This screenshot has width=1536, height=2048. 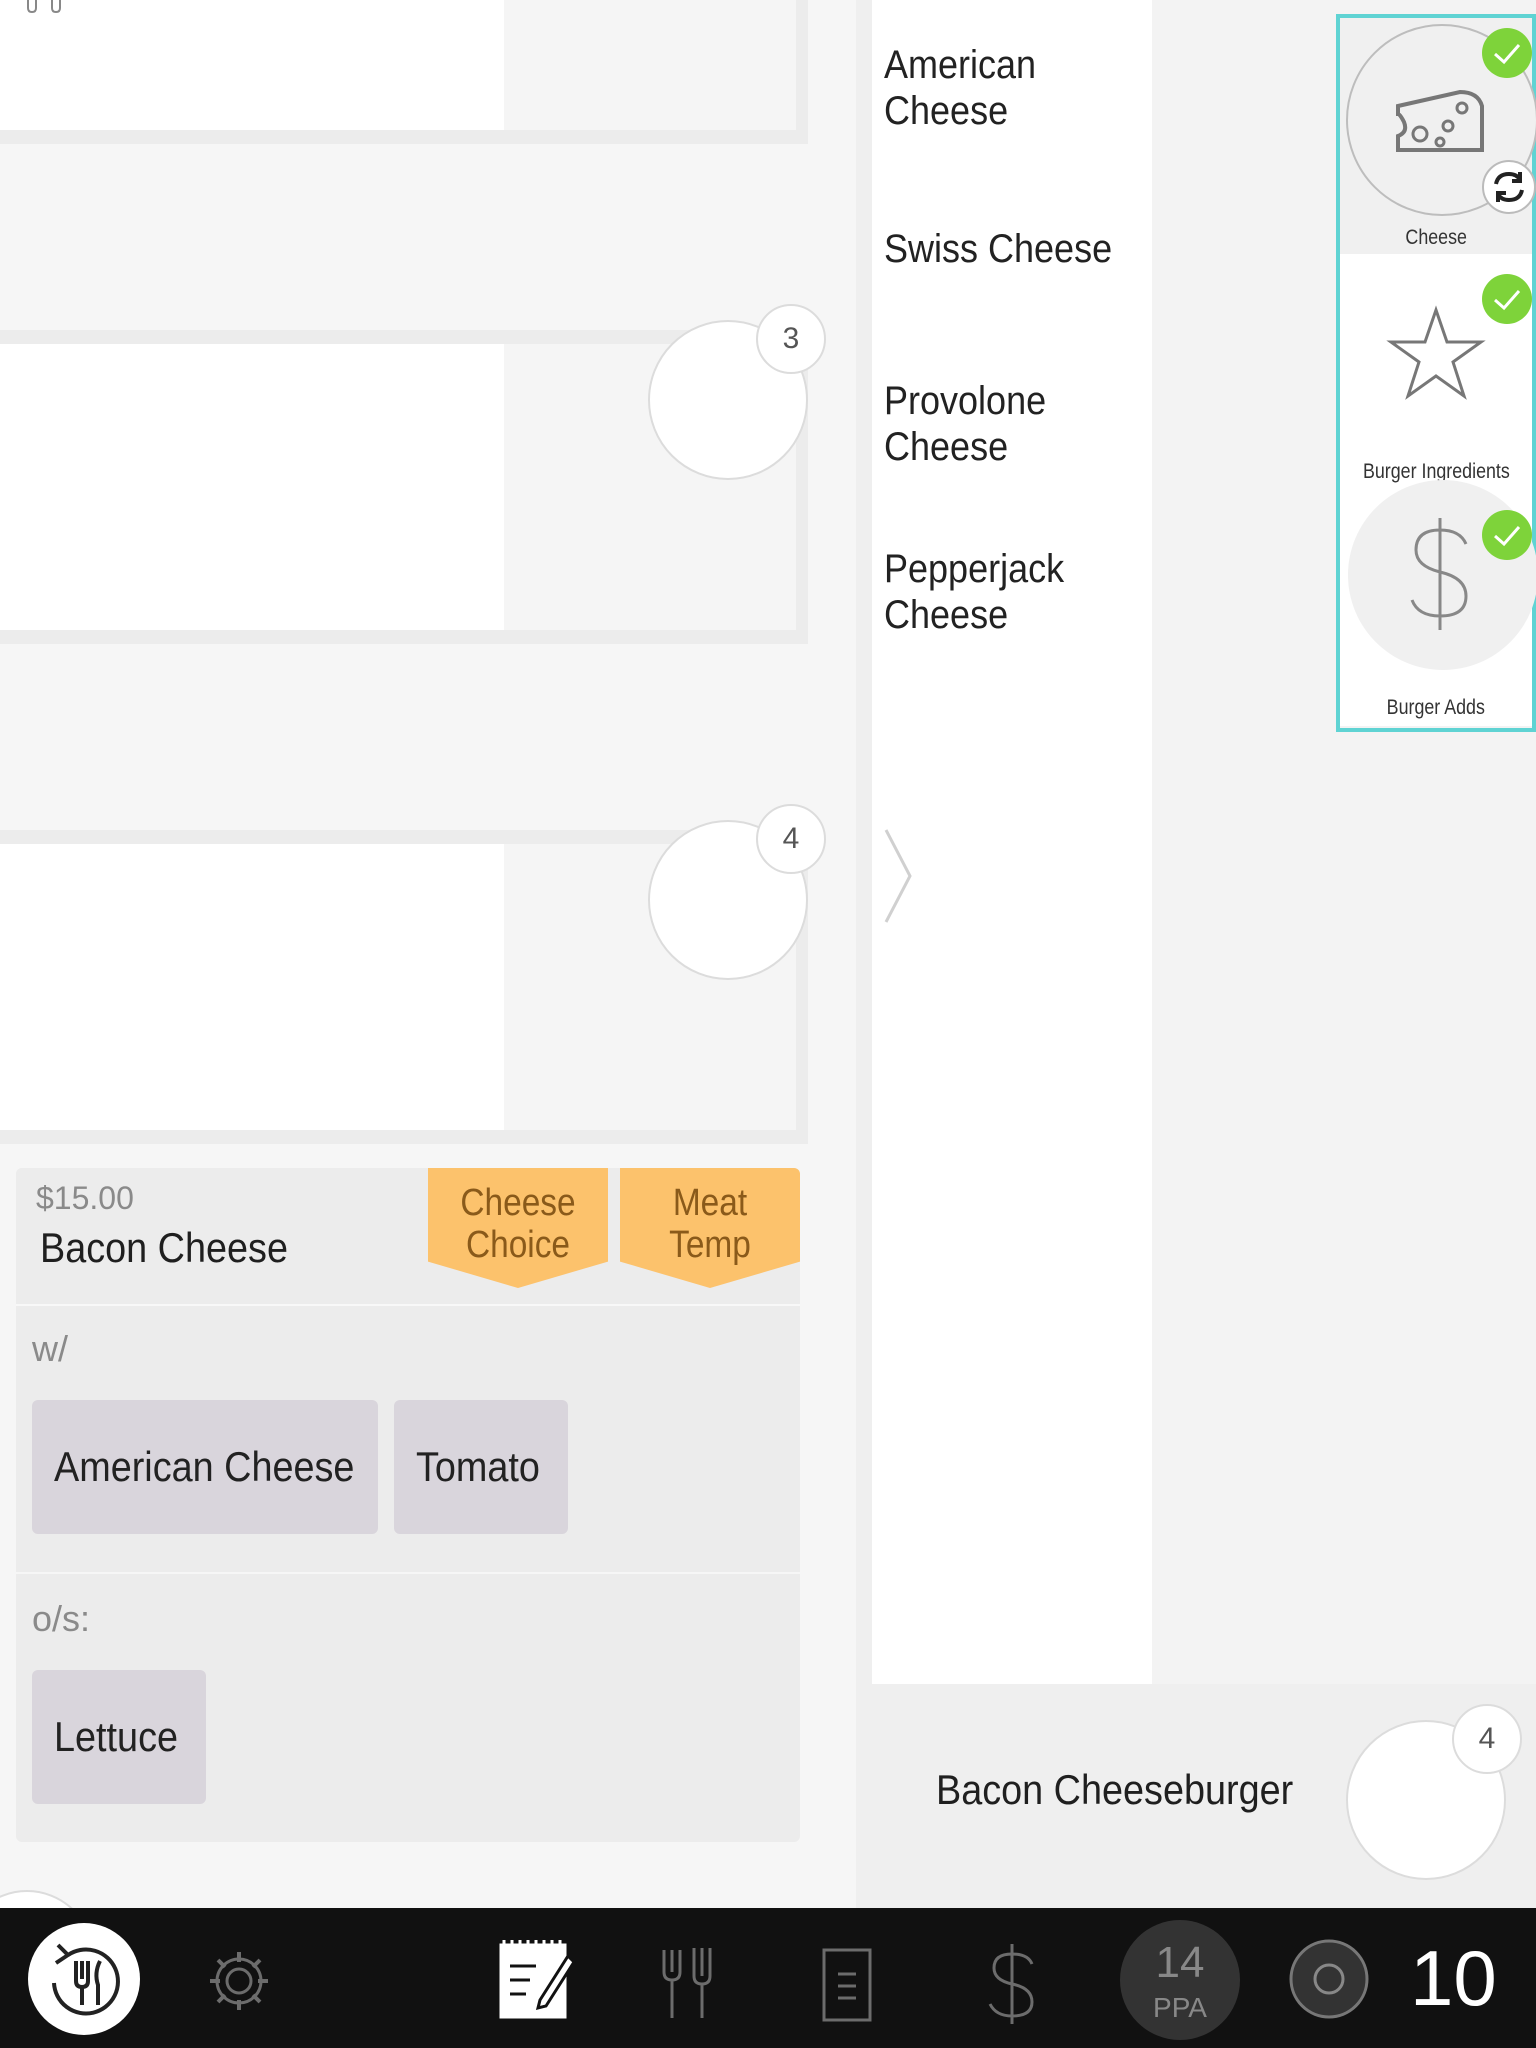 I want to click on meat-temp-flag: Meat Temp, so click(x=710, y=1228).